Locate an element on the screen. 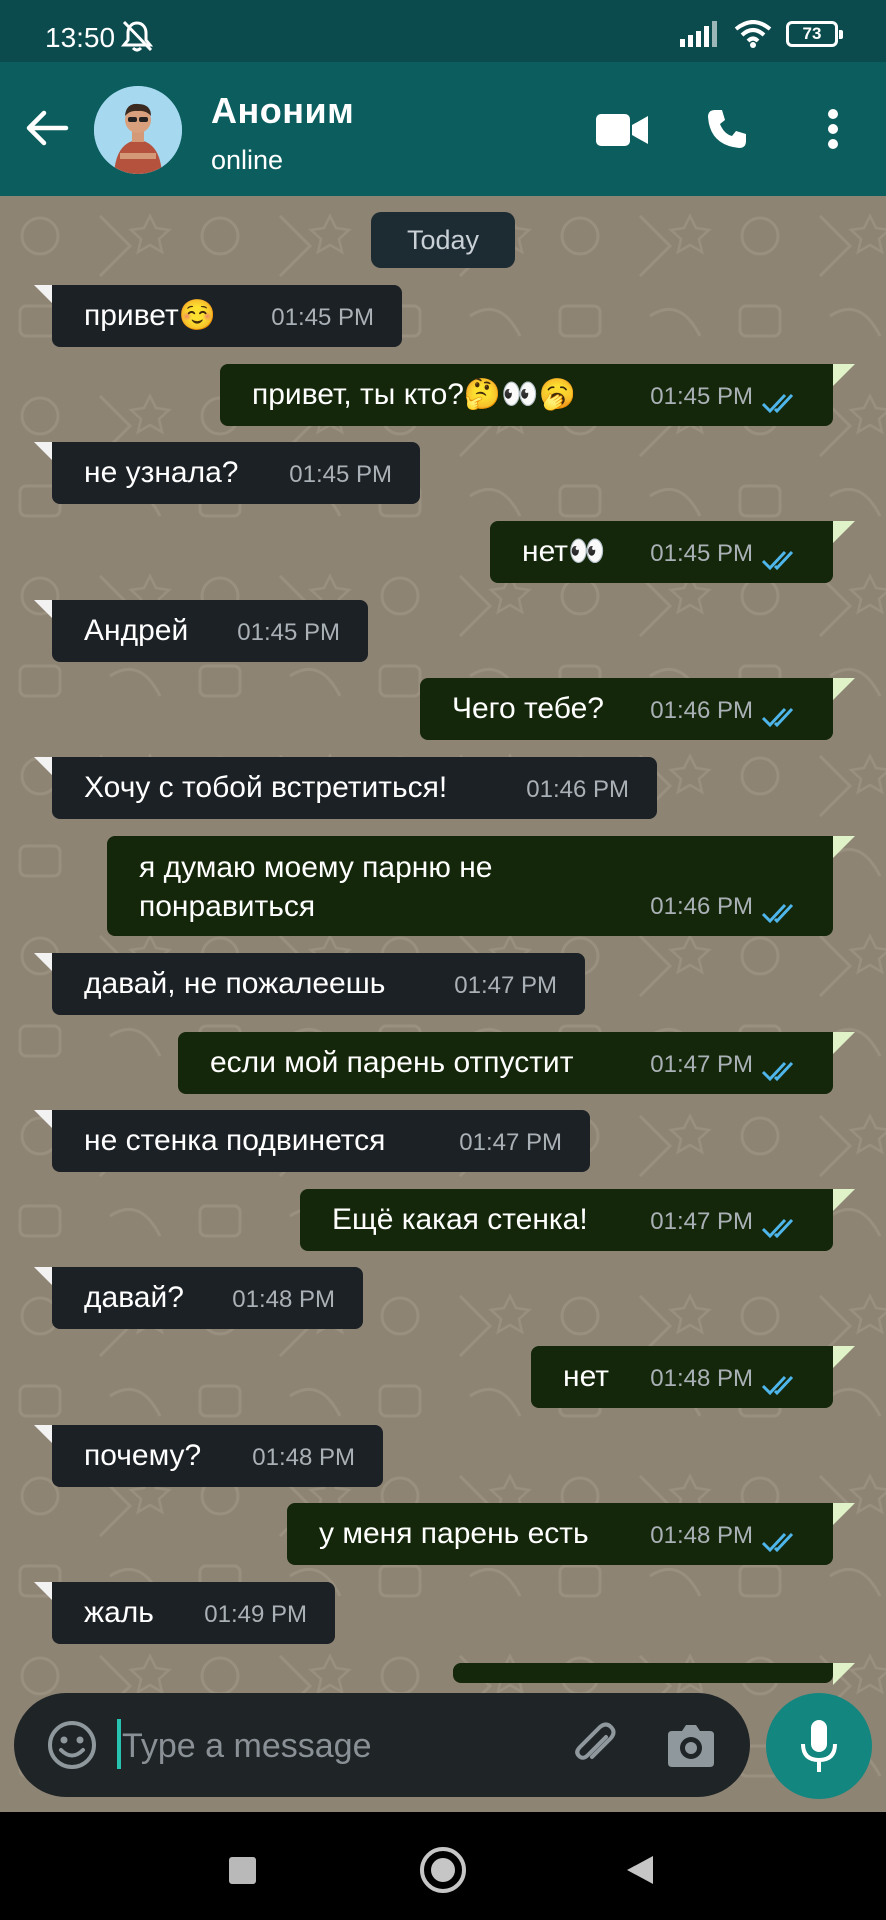 This screenshot has height=1920, width=886. bell-off-icon is located at coordinates (137, 36).